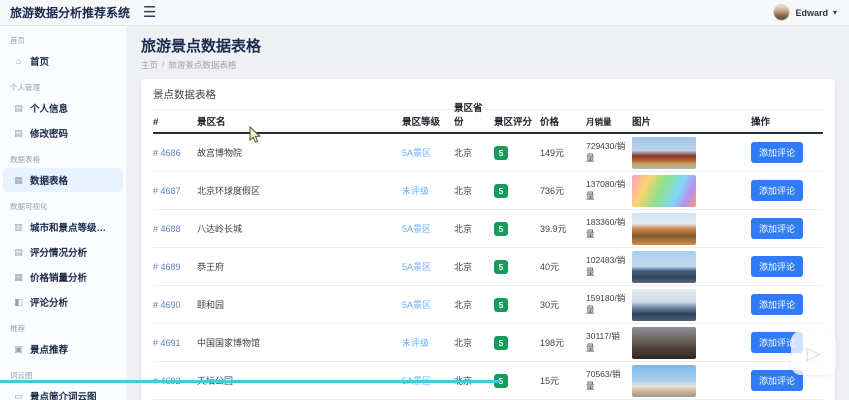 The height and width of the screenshot is (400, 849). I want to click on monthly-sales: 30117/销量, so click(603, 342).